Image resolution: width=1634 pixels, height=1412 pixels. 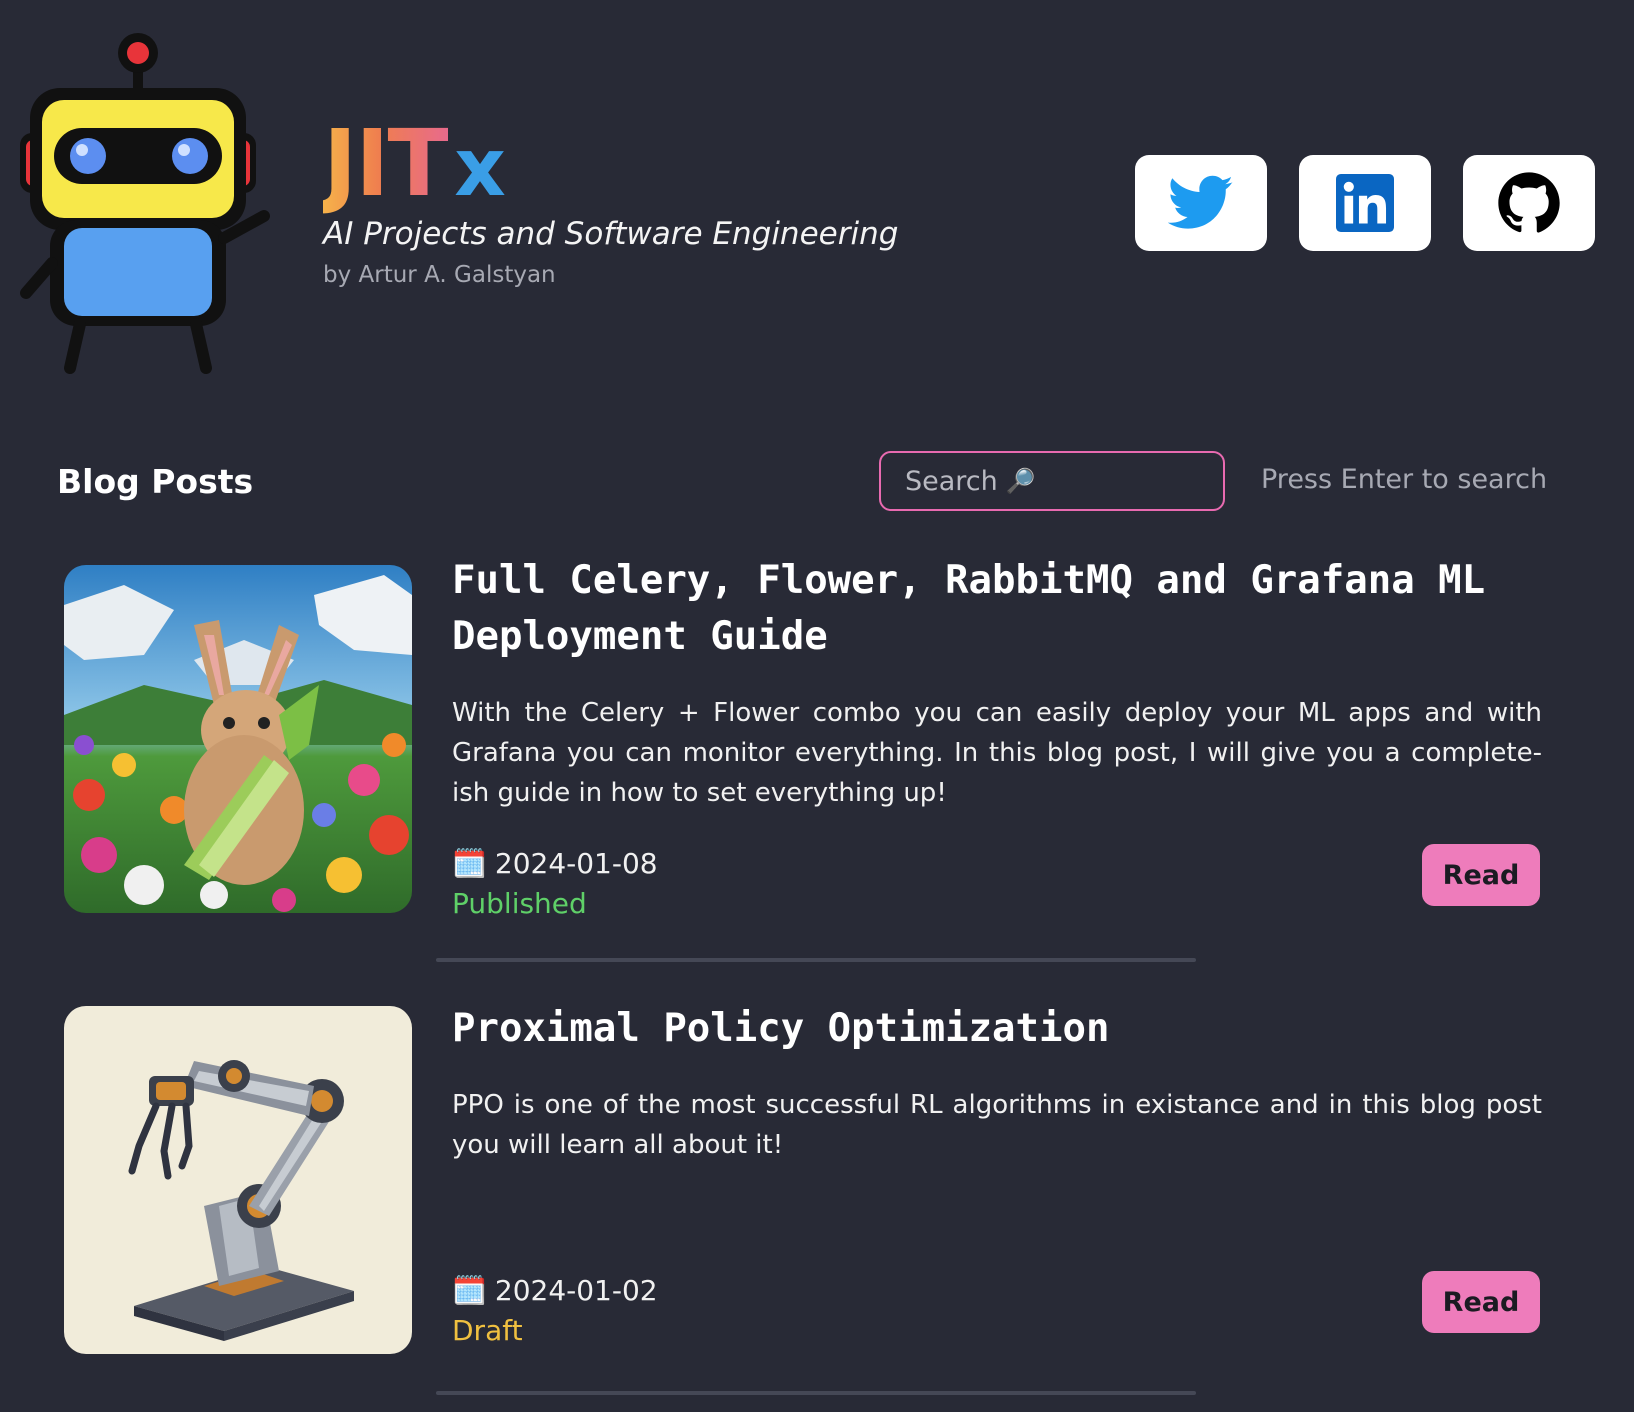 I want to click on brand-title-jit: JIT, so click(x=386, y=163).